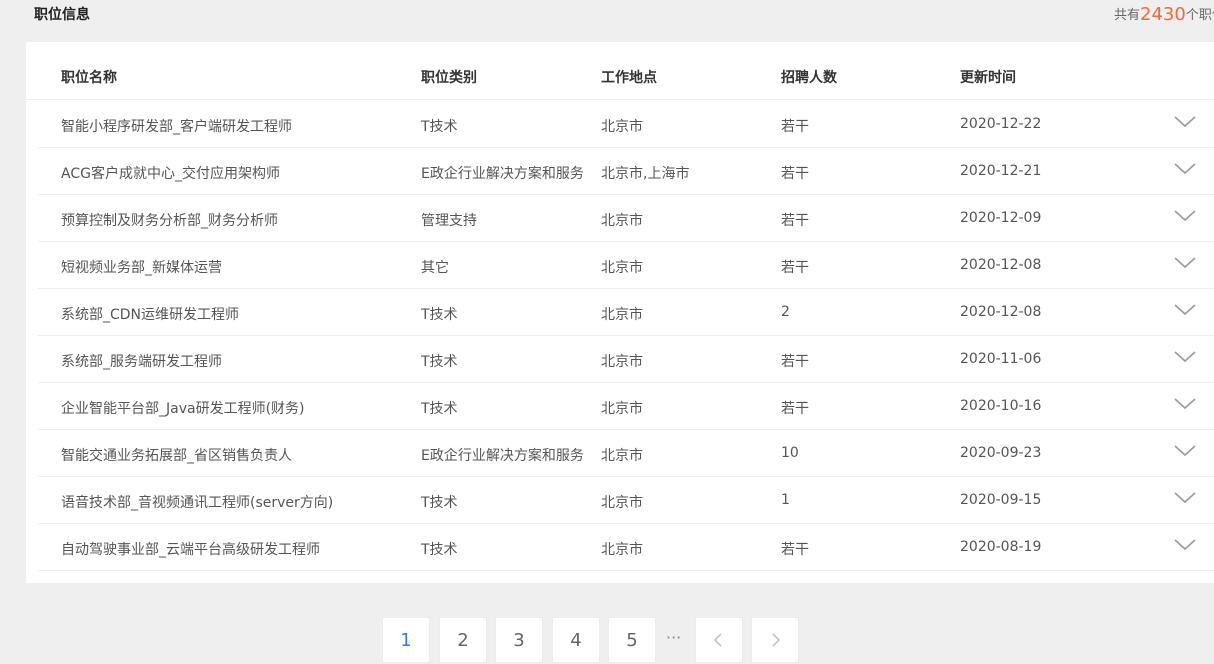  I want to click on job-update-time: 2020-08-19, so click(1001, 547).